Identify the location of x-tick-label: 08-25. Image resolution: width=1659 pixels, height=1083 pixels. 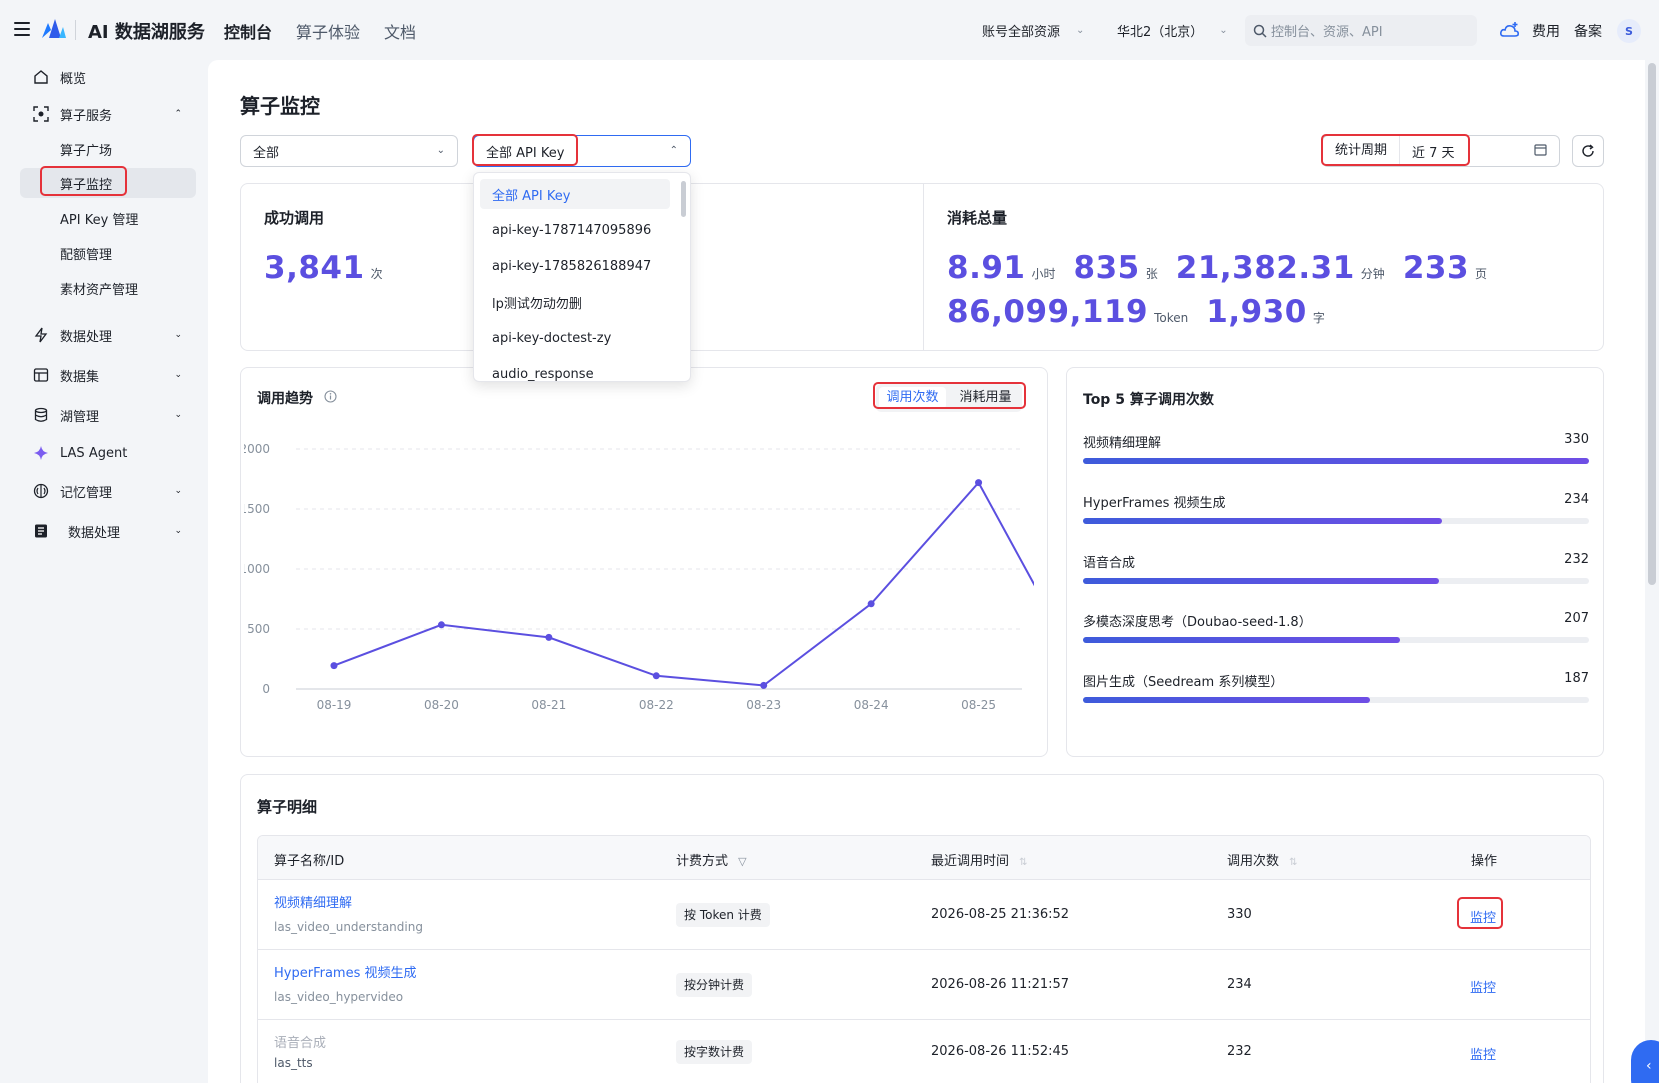
(978, 705).